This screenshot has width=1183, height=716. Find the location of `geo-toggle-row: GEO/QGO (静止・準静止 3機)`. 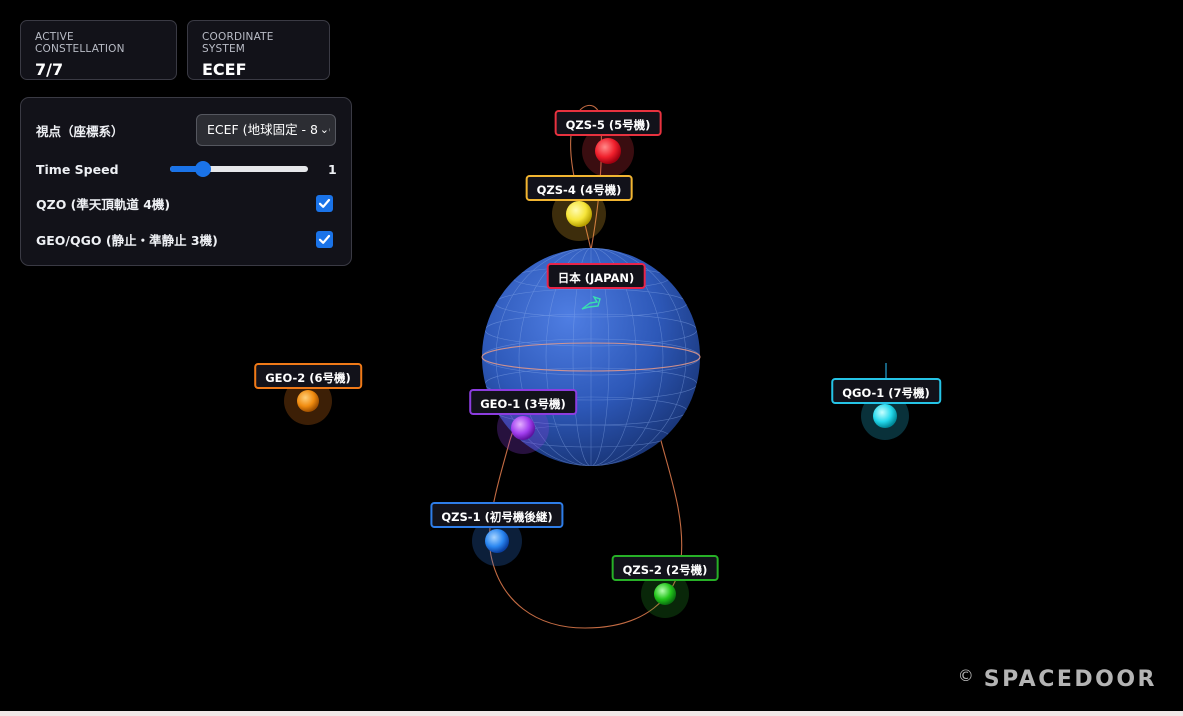

geo-toggle-row: GEO/QGO (静止・準静止 3機) is located at coordinates (186, 239).